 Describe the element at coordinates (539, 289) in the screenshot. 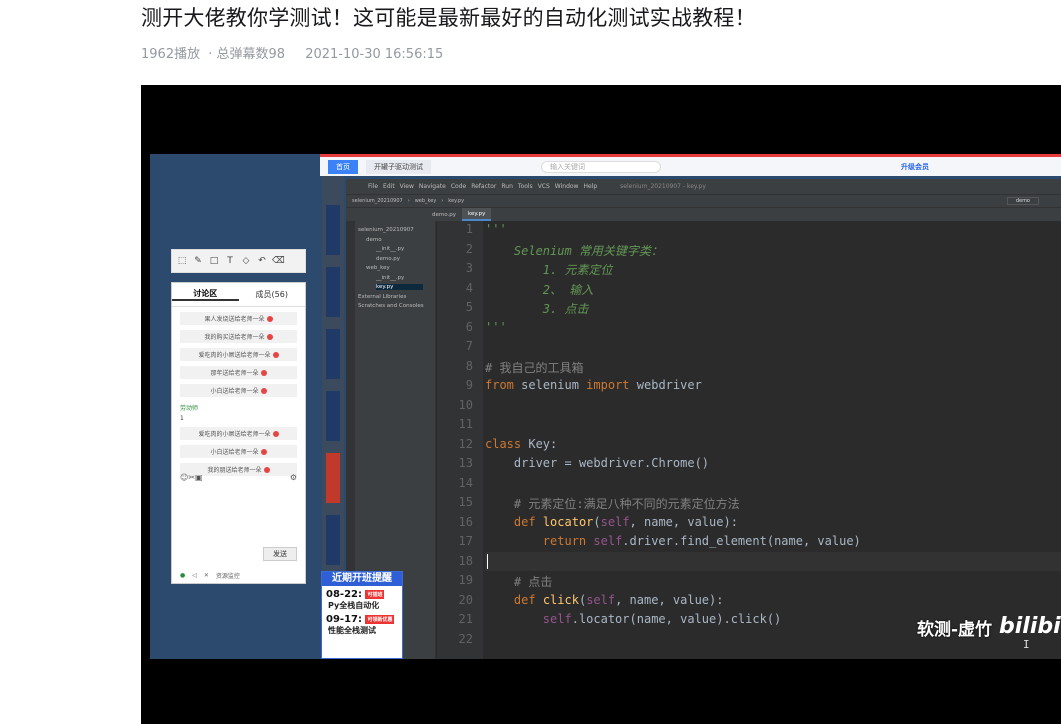

I see `code-line: 2、 输入` at that location.